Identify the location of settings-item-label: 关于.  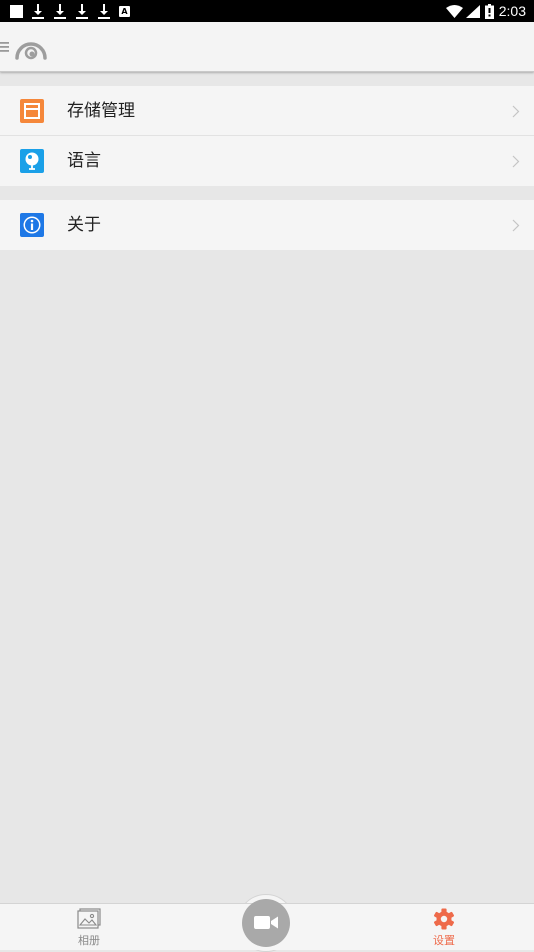
(84, 225).